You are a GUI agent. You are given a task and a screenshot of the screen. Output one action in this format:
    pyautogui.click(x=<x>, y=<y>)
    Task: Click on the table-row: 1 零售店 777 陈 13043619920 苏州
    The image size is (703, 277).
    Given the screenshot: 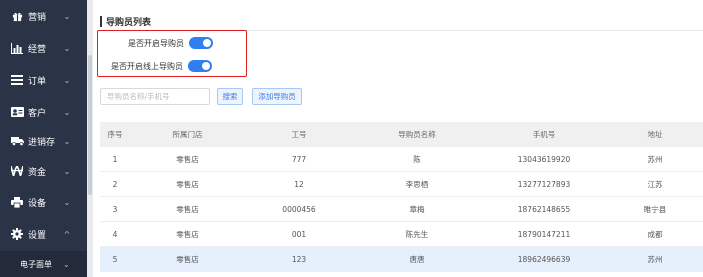 What is the action you would take?
    pyautogui.click(x=401, y=159)
    